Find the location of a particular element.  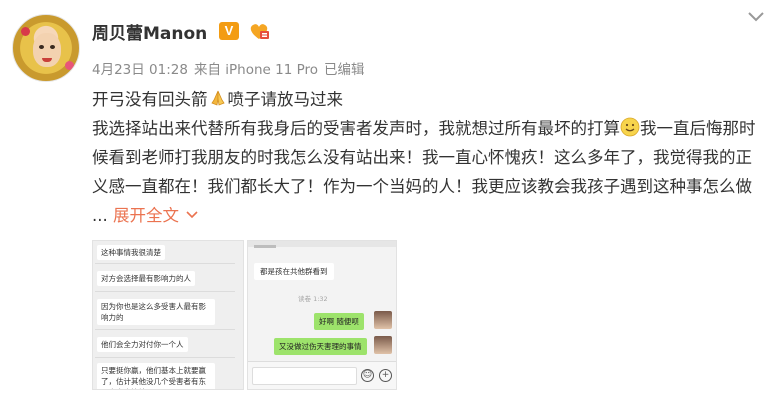

fan-badge-icon is located at coordinates (259, 31).